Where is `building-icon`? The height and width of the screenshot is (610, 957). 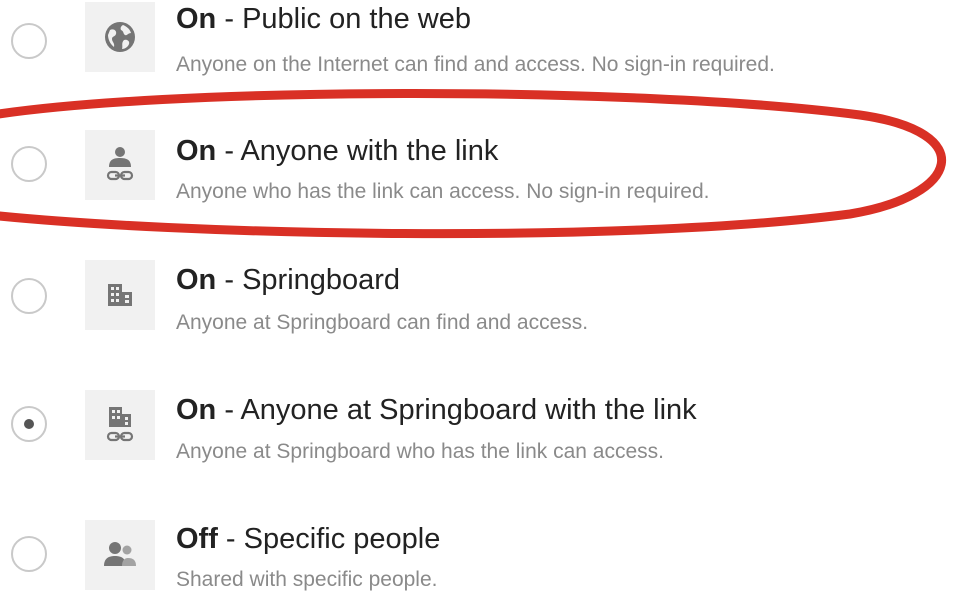
building-icon is located at coordinates (120, 295).